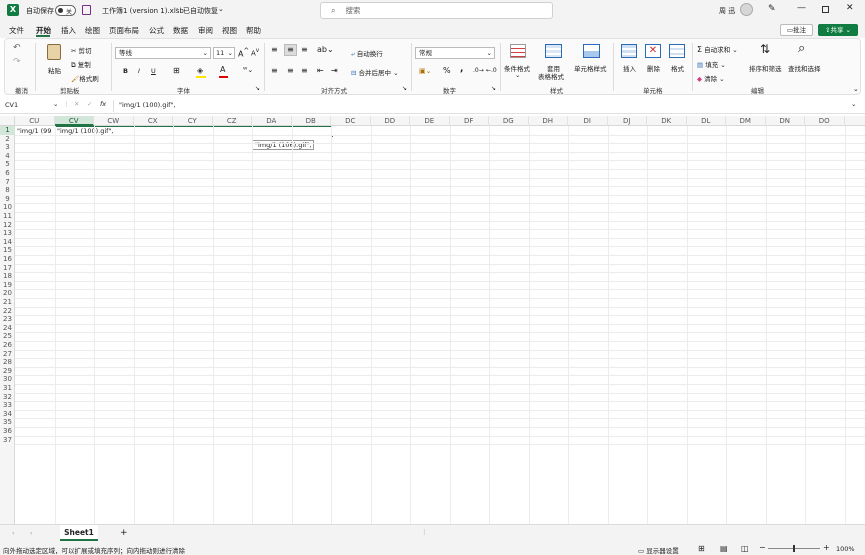  I want to click on row-header-19: 19, so click(7, 285).